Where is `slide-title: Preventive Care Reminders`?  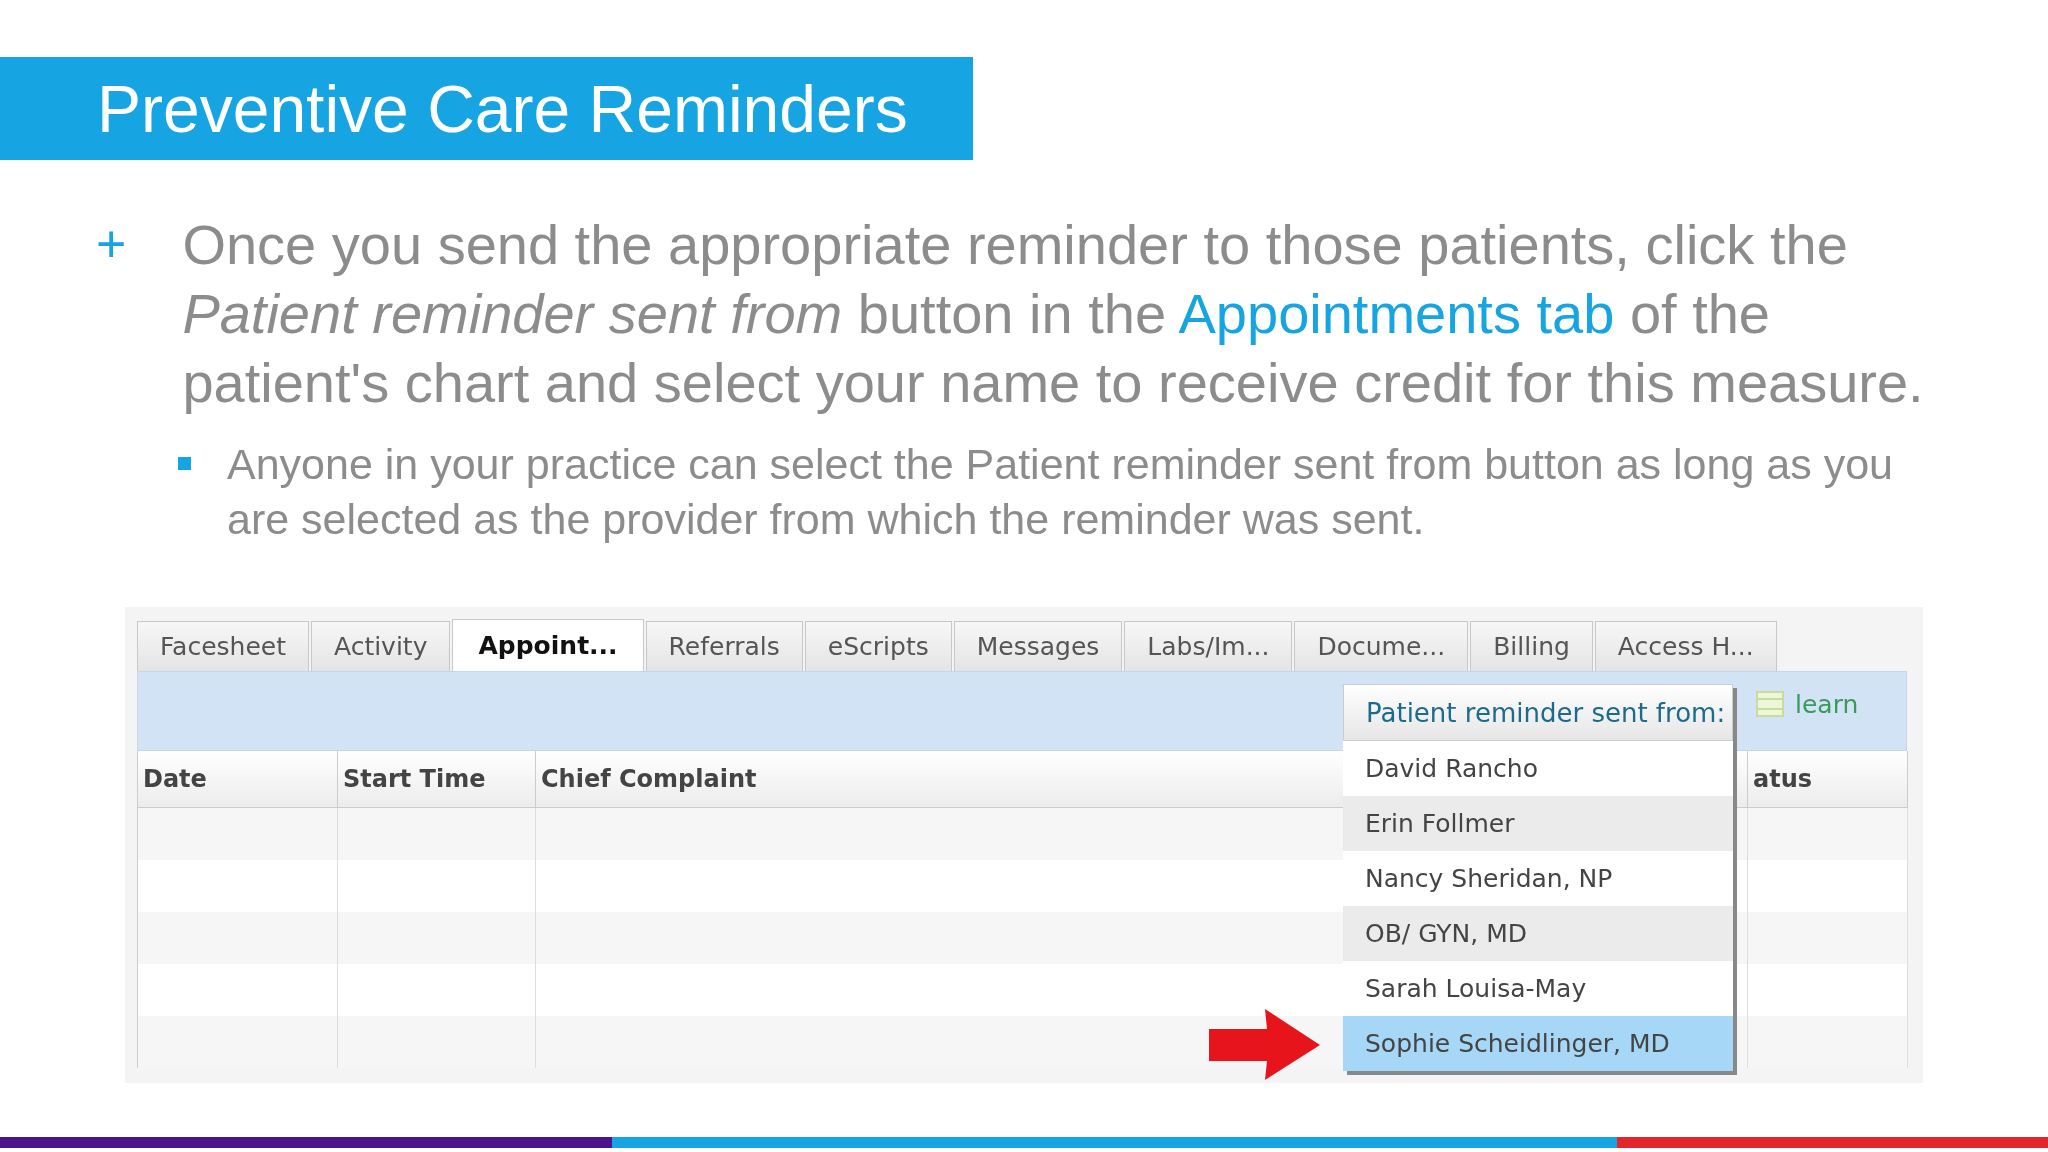
slide-title: Preventive Care Reminders is located at coordinates (486, 108).